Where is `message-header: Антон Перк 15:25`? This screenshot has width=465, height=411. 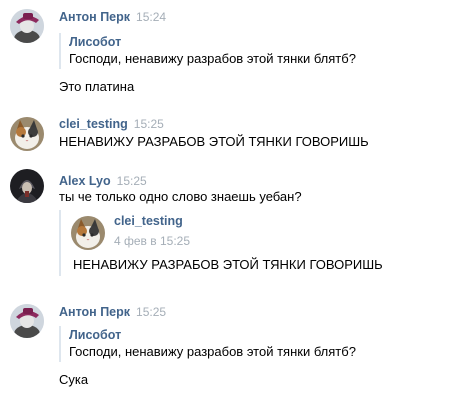
message-header: Антон Перк 15:25 is located at coordinates (112, 312).